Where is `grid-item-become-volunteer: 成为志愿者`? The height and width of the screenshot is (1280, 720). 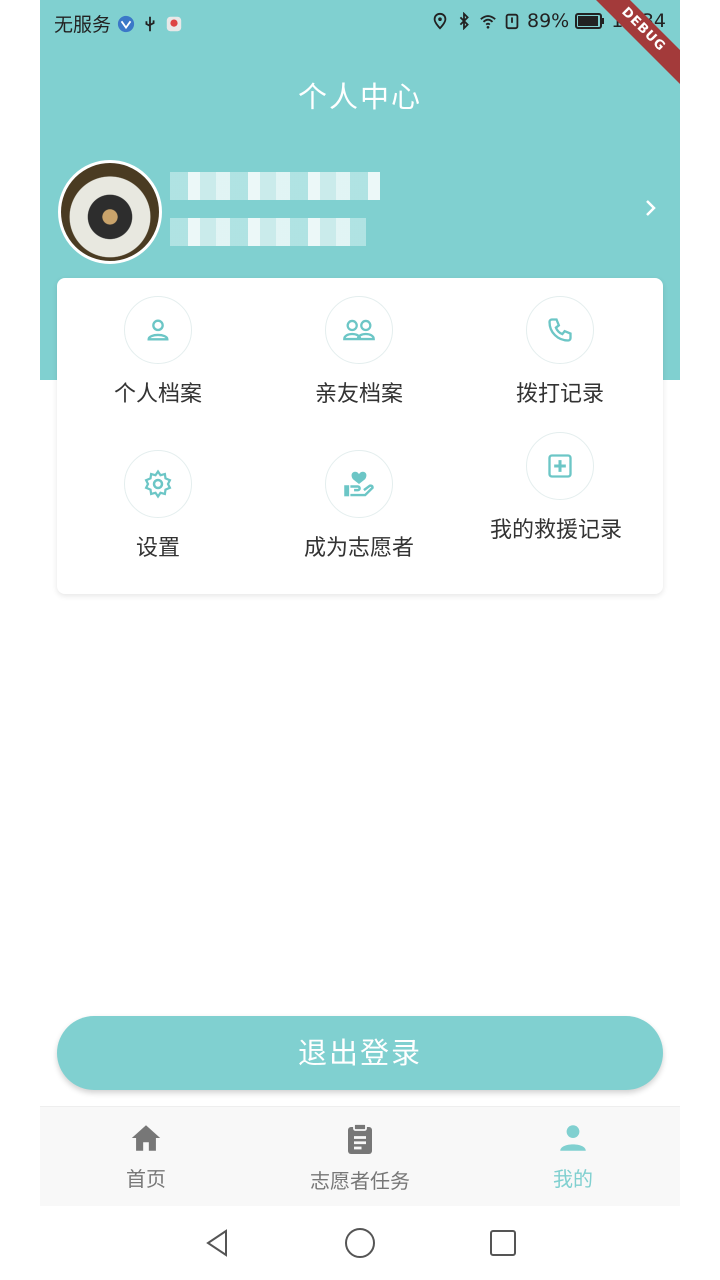 grid-item-become-volunteer: 成为志愿者 is located at coordinates (359, 507).